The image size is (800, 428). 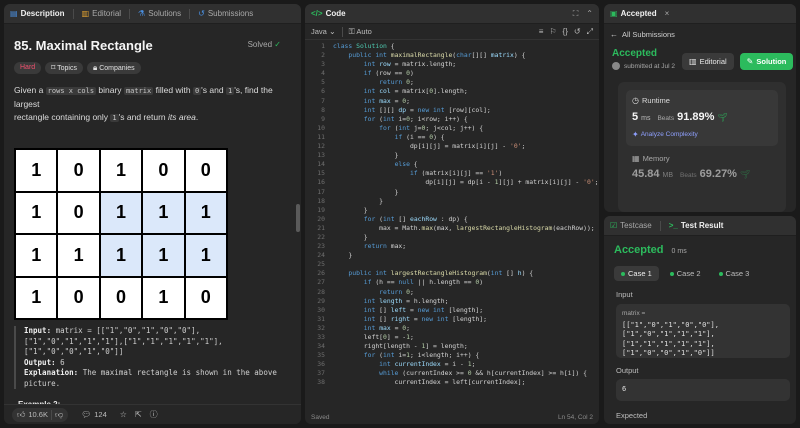 What do you see at coordinates (667, 13) in the screenshot?
I see `close-icon: ×` at bounding box center [667, 13].